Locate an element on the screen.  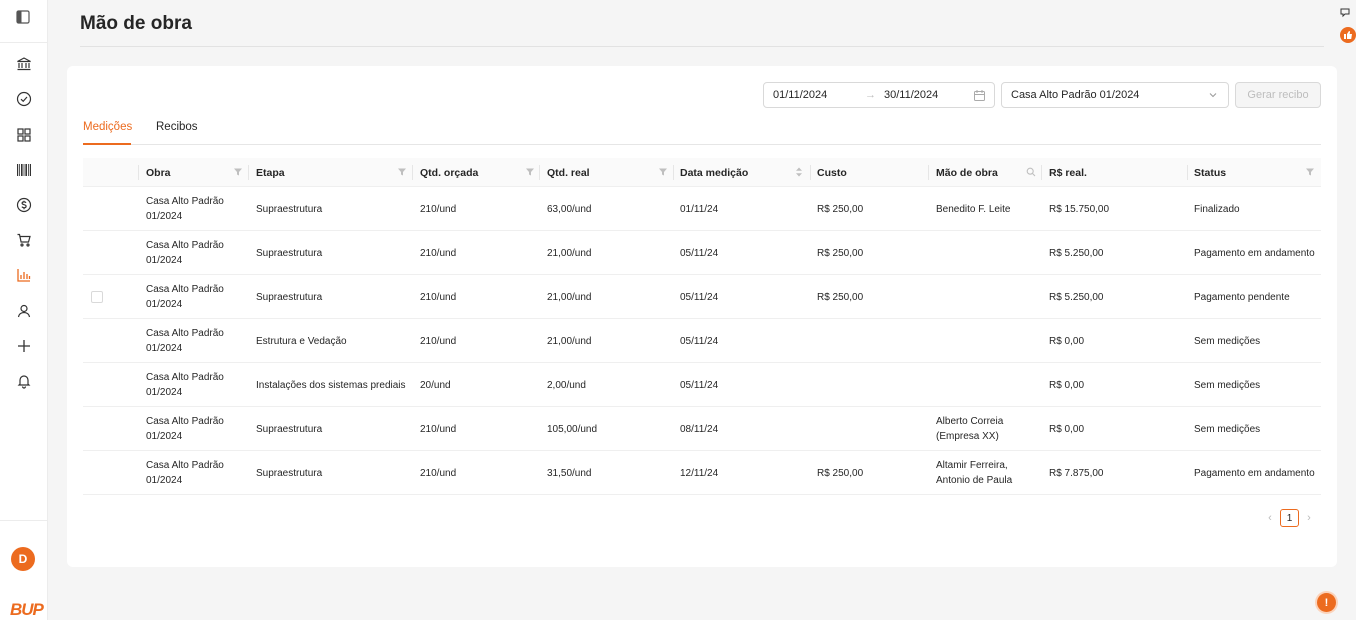
cell-data-medicao: 12/11/24 is located at coordinates (699, 473).